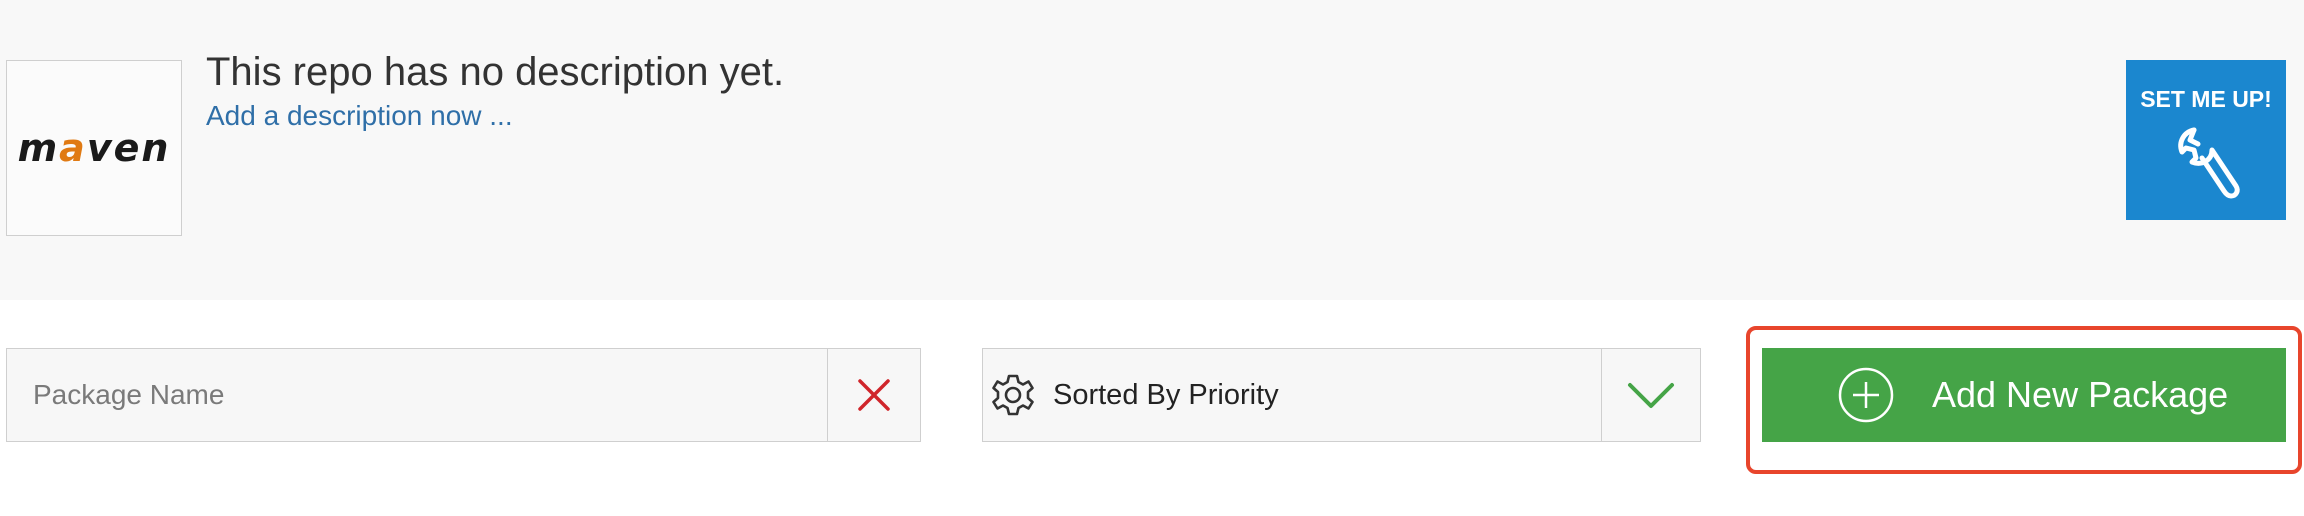  Describe the element at coordinates (2209, 163) in the screenshot. I see `wrench-icon` at that location.